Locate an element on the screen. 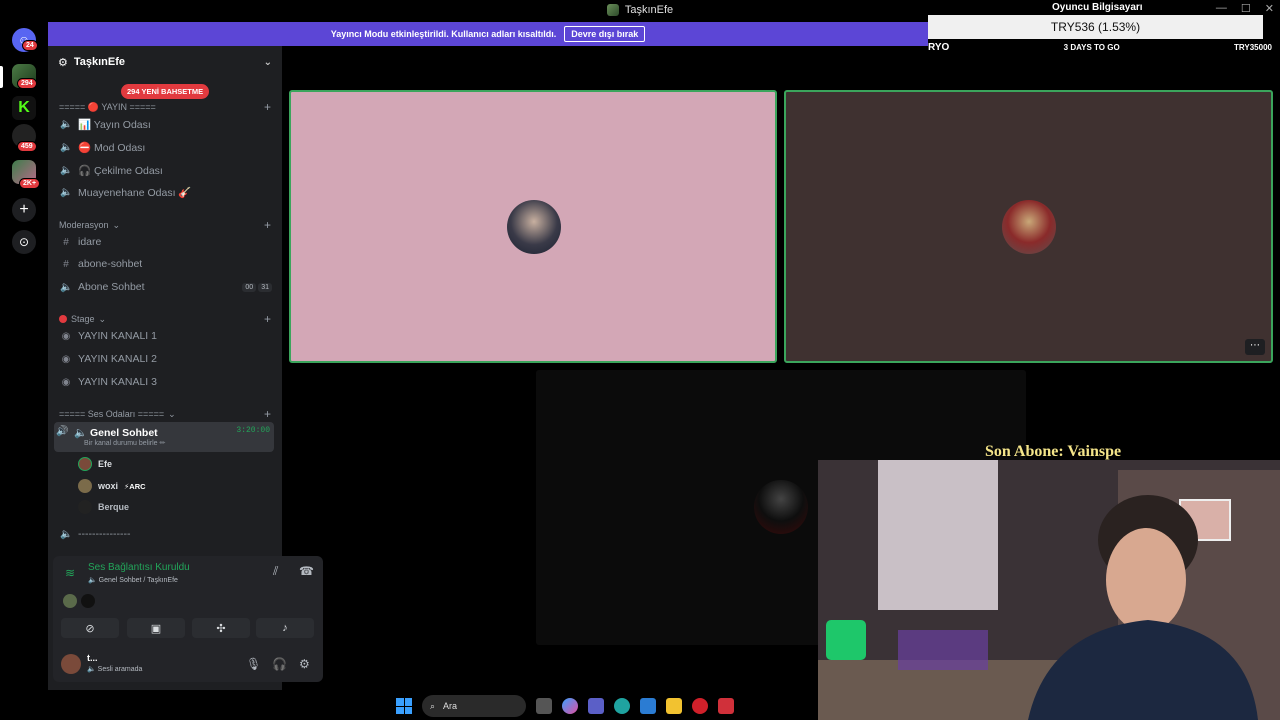 The width and height of the screenshot is (1280, 720). add-server-button: + is located at coordinates (24, 210).